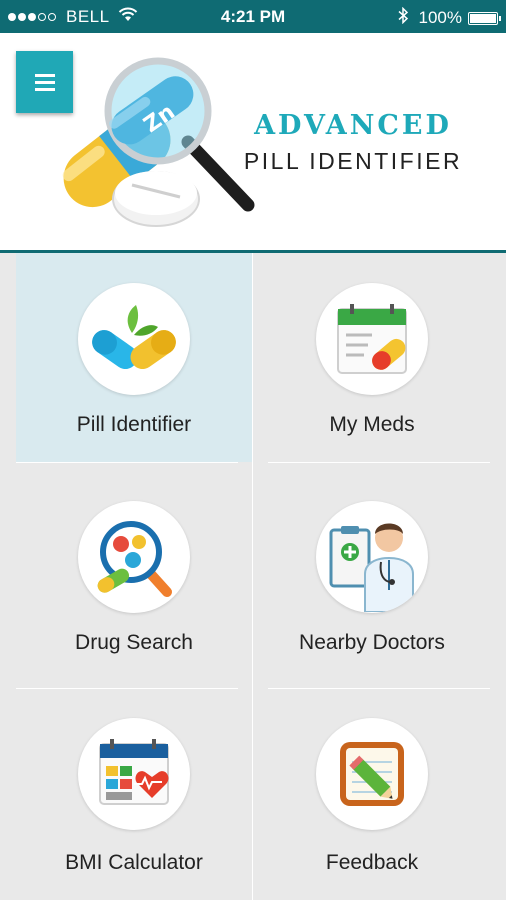 This screenshot has width=506, height=900. What do you see at coordinates (403, 17) in the screenshot?
I see `bluetooth-icon` at bounding box center [403, 17].